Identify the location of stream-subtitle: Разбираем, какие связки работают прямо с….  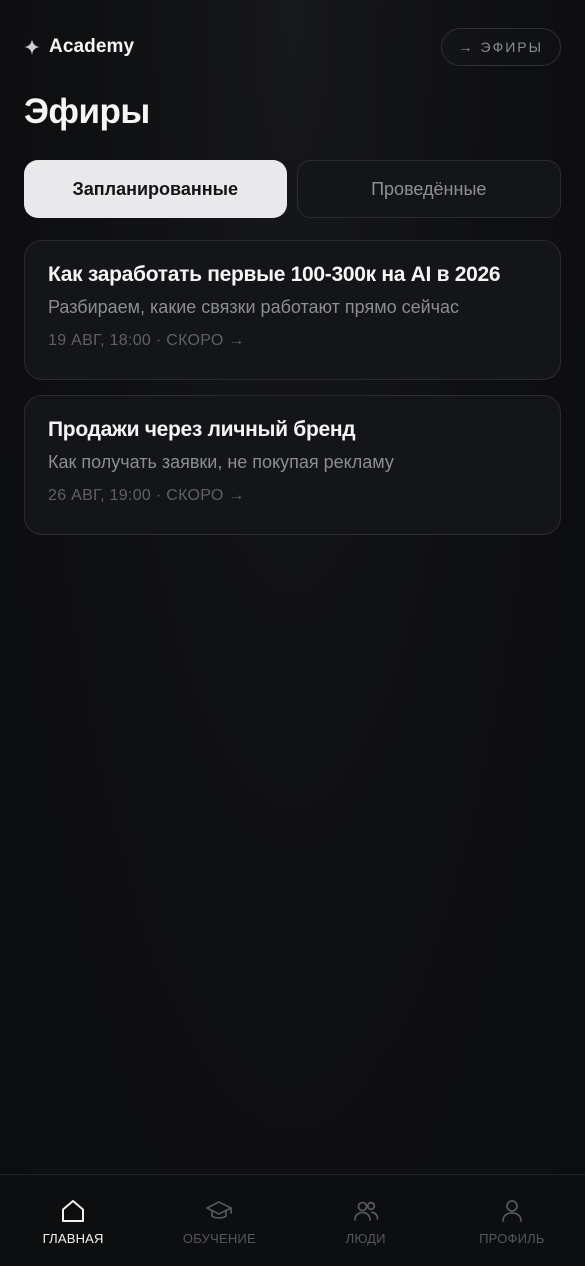
(254, 307).